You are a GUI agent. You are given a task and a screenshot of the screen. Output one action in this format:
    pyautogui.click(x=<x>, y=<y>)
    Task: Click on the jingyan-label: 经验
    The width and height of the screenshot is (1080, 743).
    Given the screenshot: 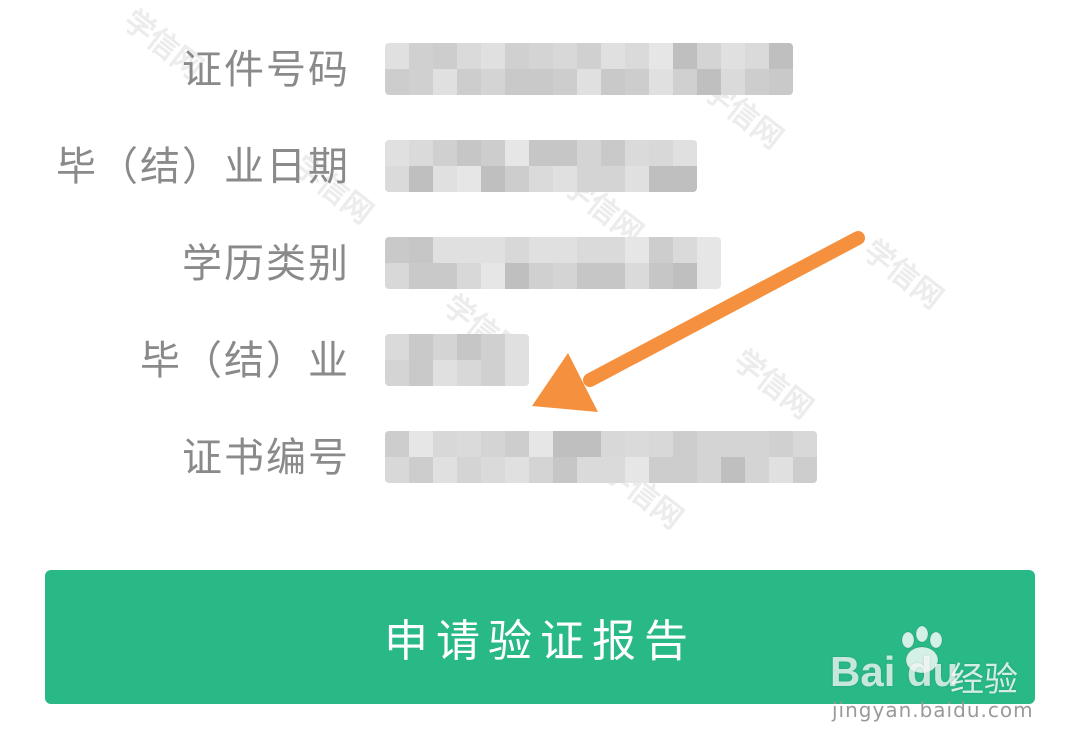 What is the action you would take?
    pyautogui.click(x=984, y=680)
    